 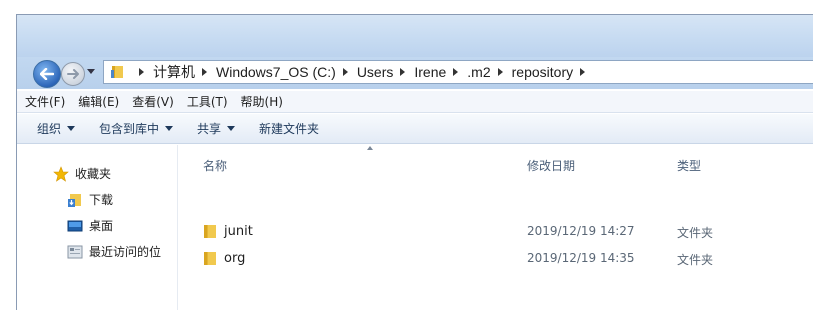 I want to click on breadcrumb-irene: Irene, so click(x=430, y=72).